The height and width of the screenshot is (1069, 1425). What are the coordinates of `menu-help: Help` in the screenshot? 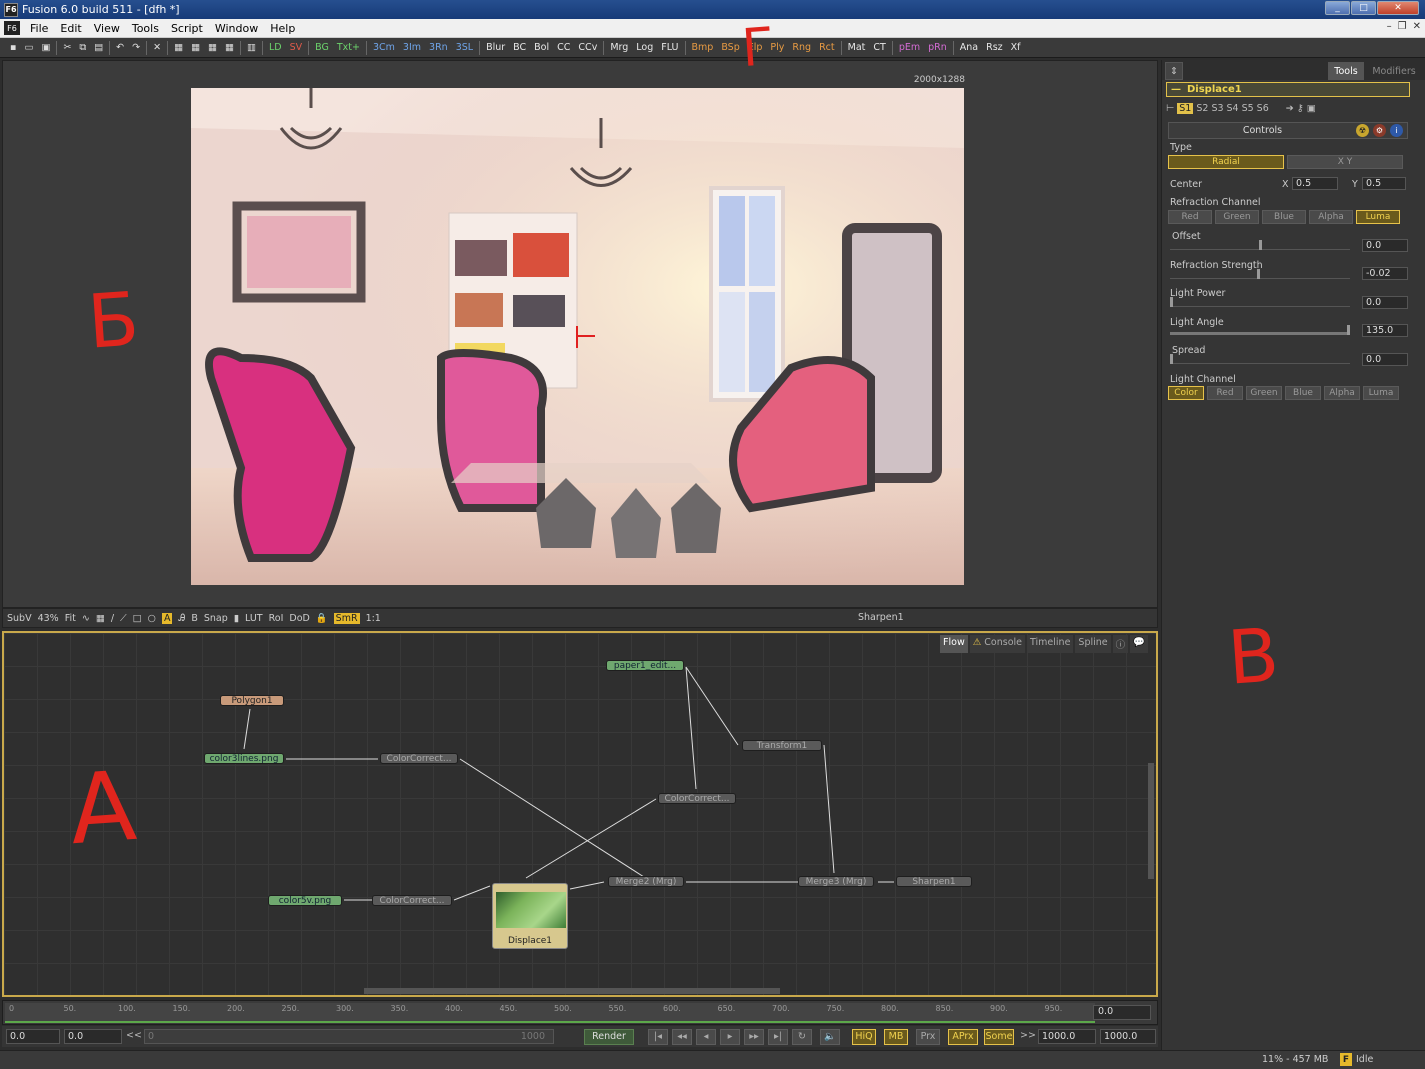 It's located at (282, 28).